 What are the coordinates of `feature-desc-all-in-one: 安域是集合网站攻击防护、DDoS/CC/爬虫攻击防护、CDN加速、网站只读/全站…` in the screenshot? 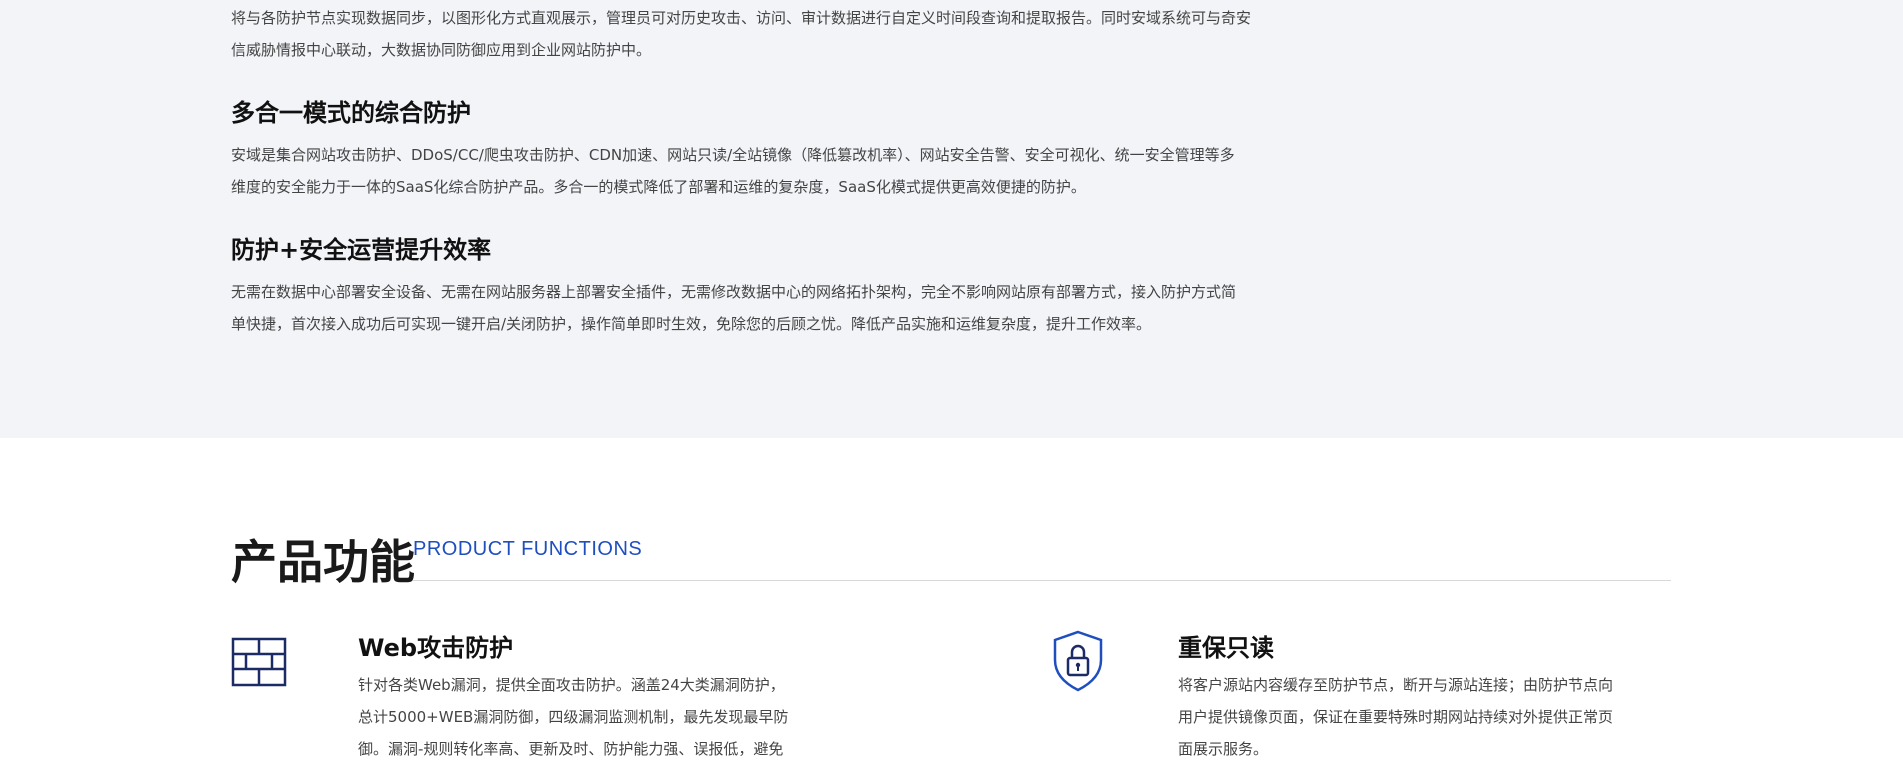 It's located at (806, 171).